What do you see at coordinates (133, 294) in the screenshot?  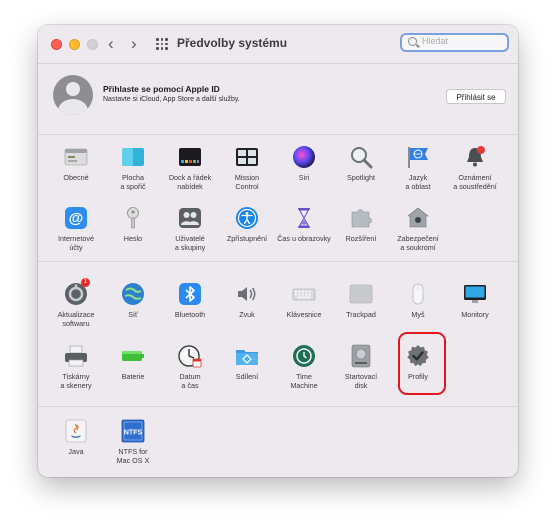 I see `network-icon` at bounding box center [133, 294].